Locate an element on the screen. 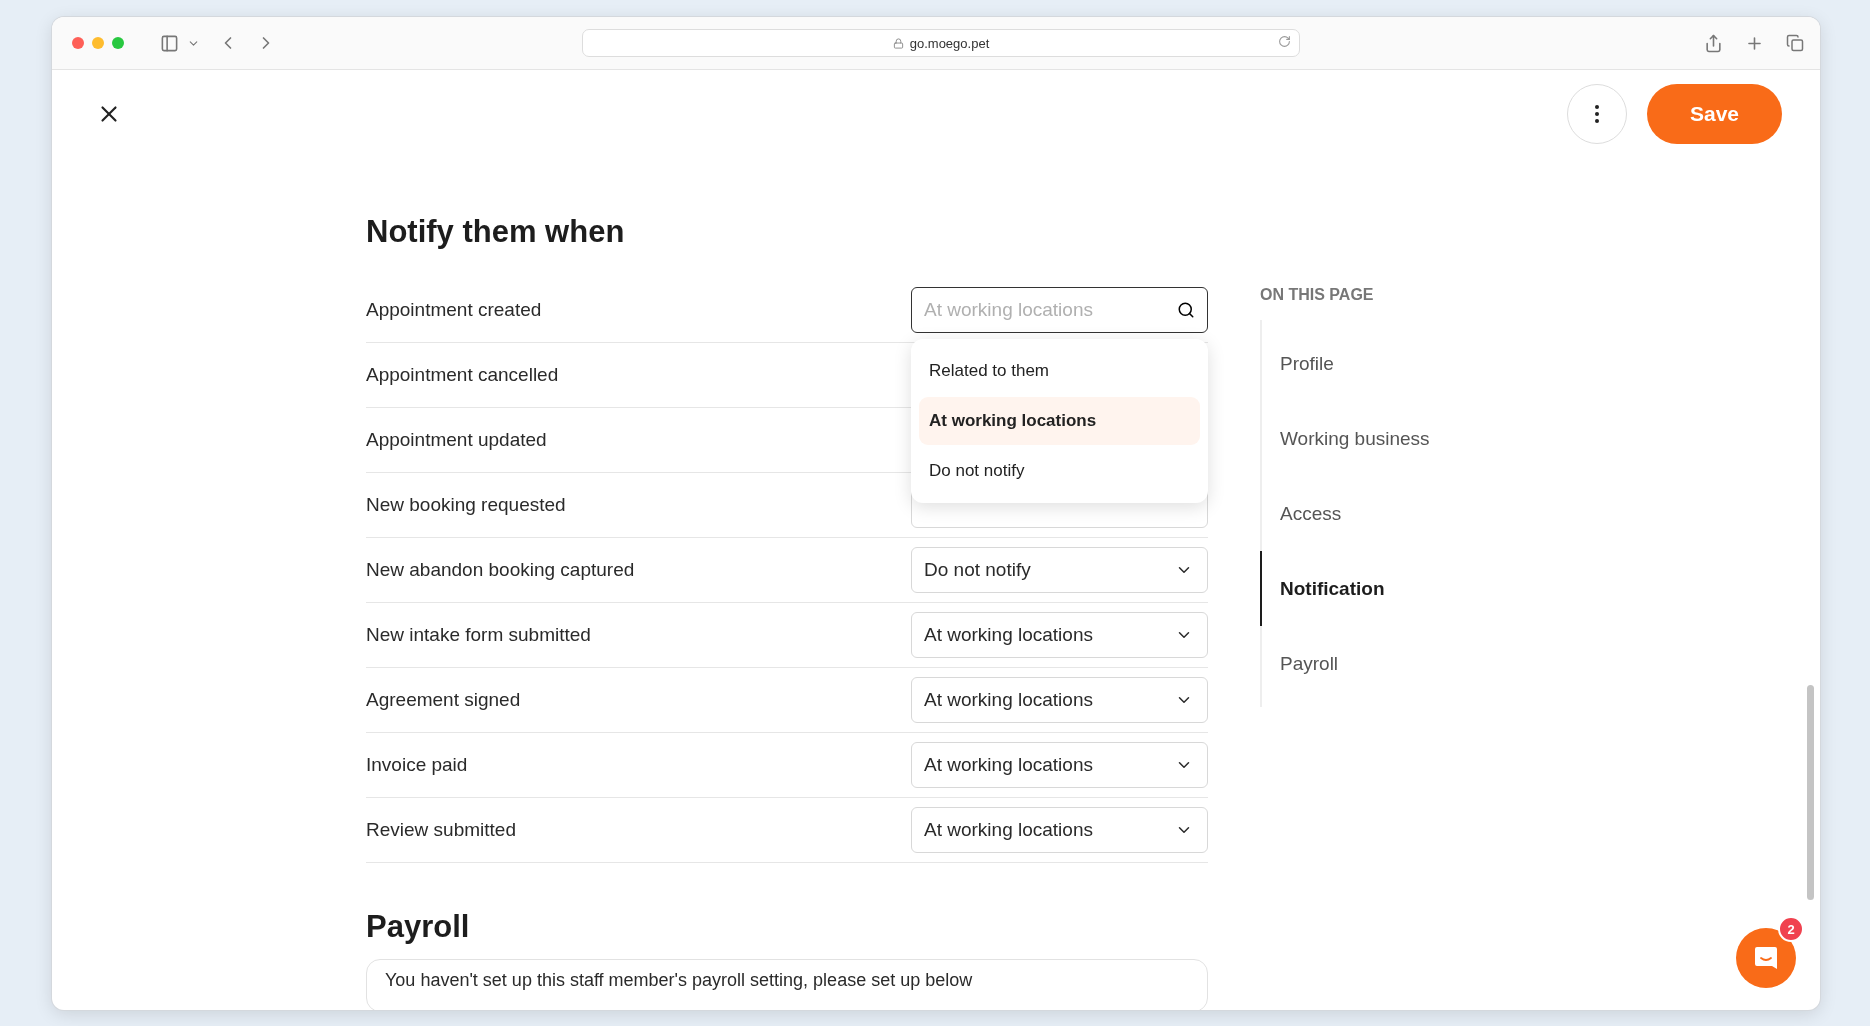 The width and height of the screenshot is (1870, 1026). nav-link: Access is located at coordinates (1345, 513).